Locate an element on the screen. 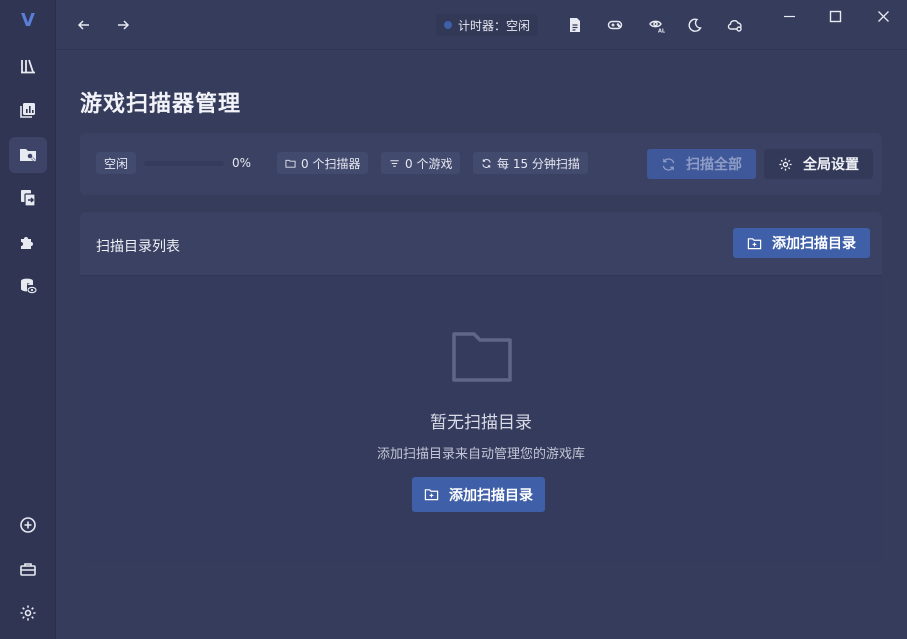 This screenshot has height=639, width=907. timer-status: 计时器：空闲 is located at coordinates (487, 25).